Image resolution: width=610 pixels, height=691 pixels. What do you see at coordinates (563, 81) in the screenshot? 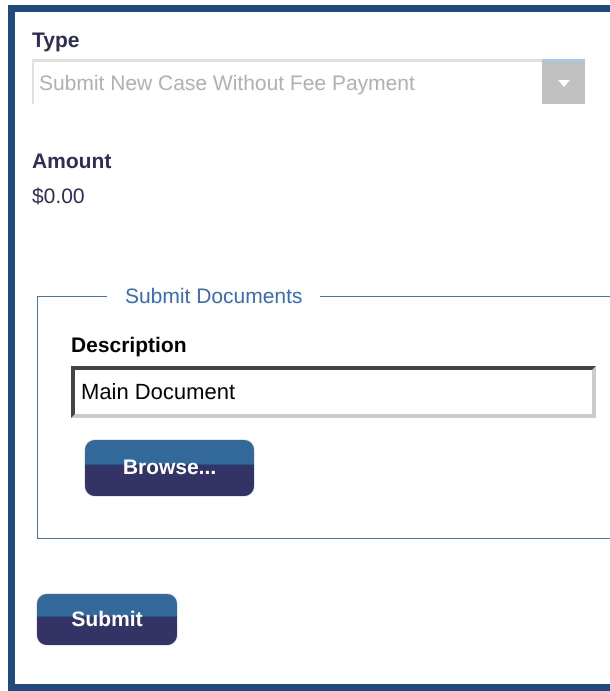
I see `dropdown-caret-icon` at bounding box center [563, 81].